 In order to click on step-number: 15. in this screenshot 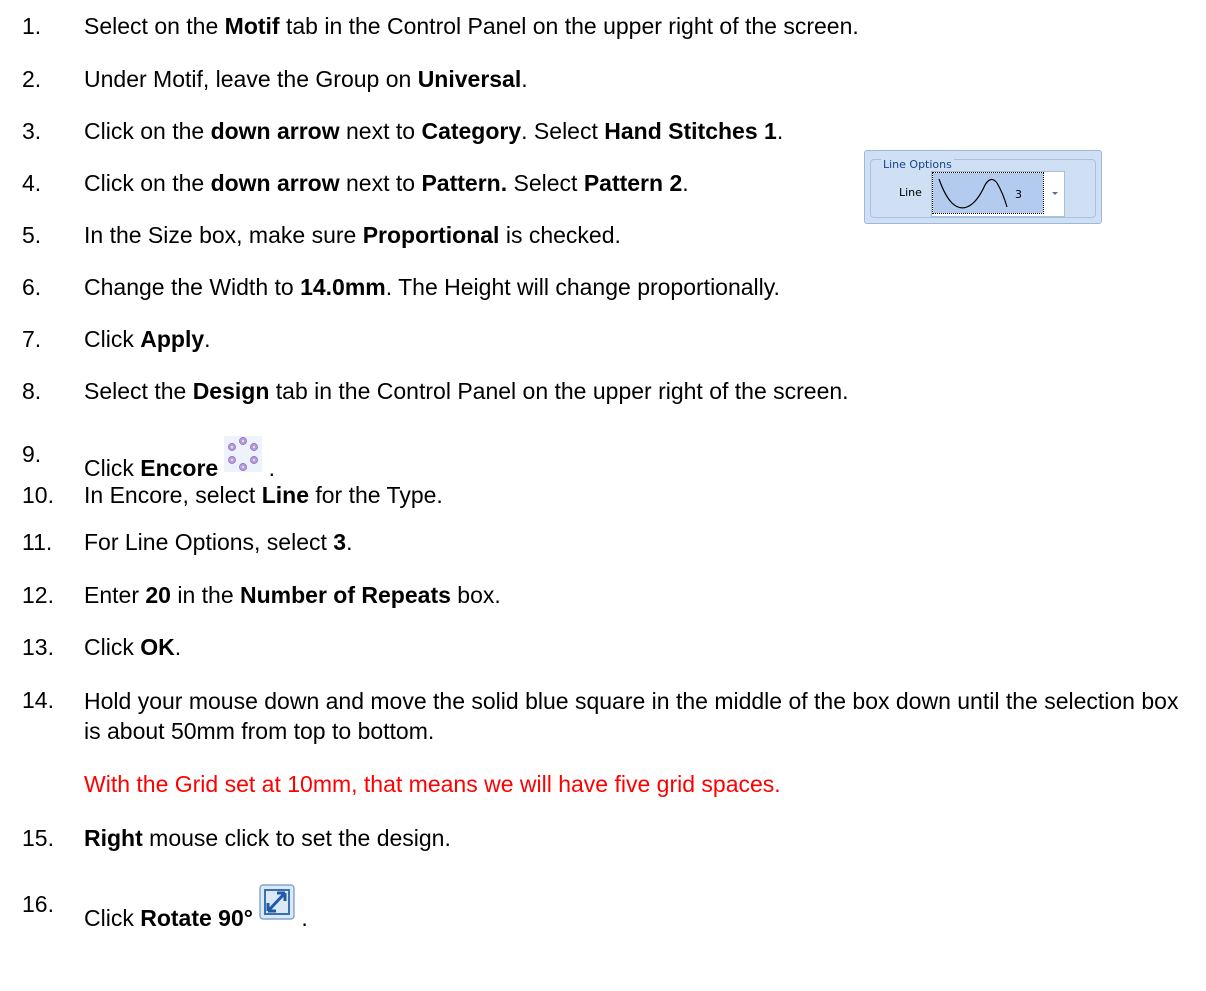, I will do `click(38, 838)`.